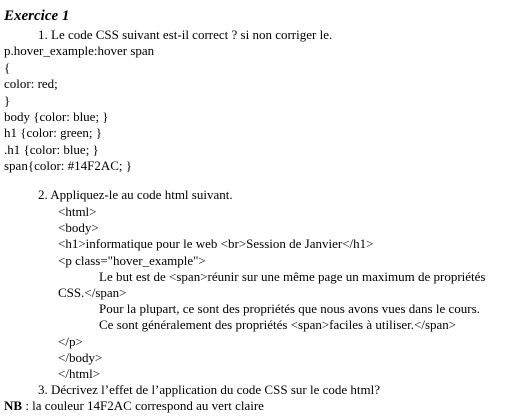 This screenshot has width=517, height=420. I want to click on css-line-body: body {color: blue; }, so click(56, 116).